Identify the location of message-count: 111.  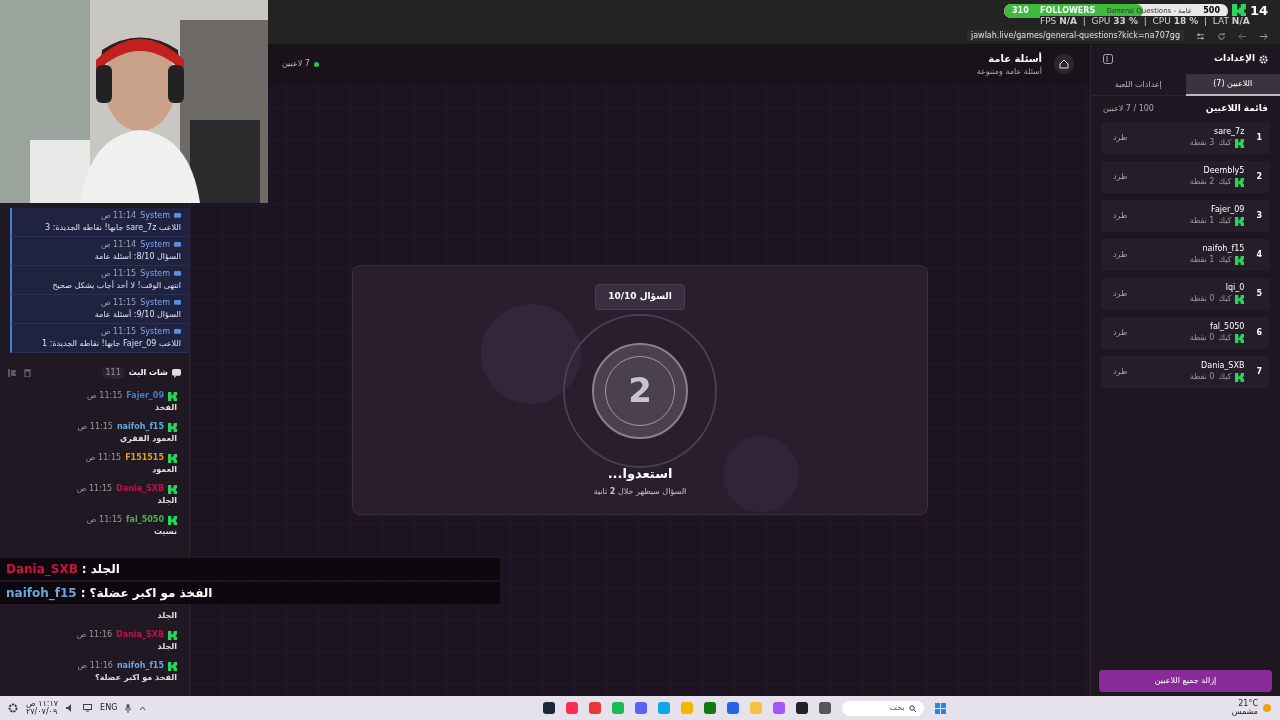
(113, 373).